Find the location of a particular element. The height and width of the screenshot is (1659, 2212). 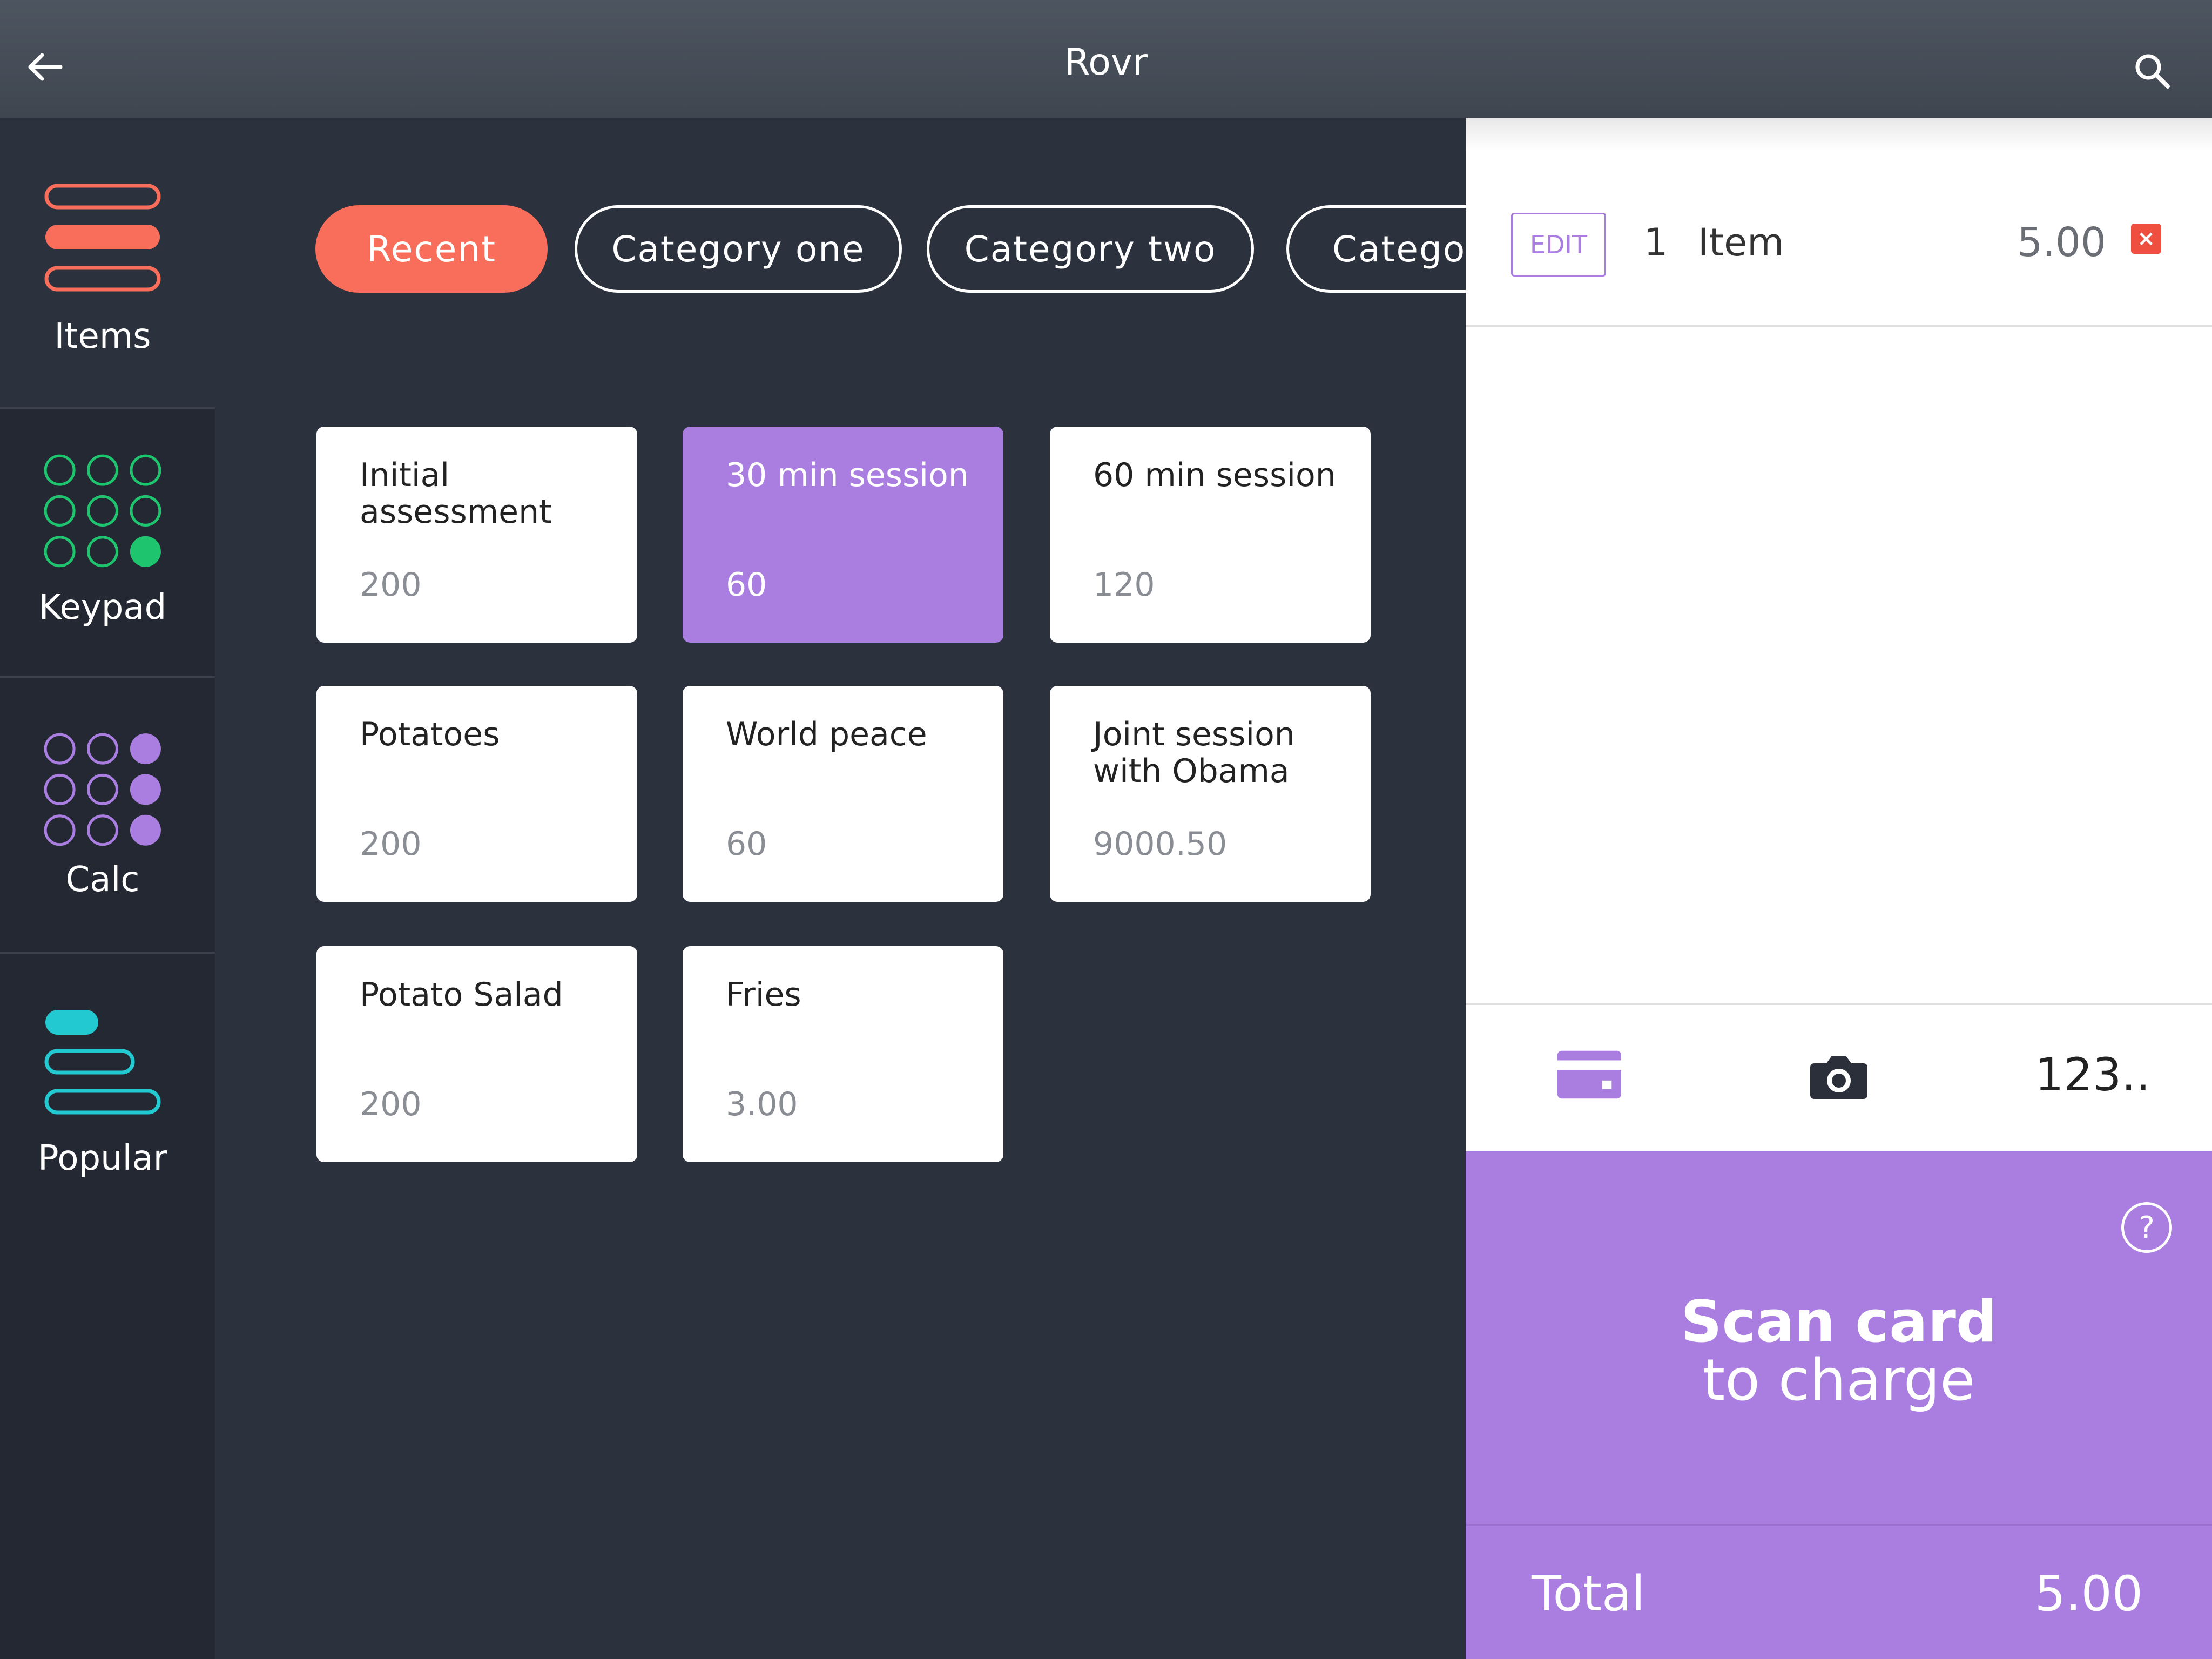

keypad-entry-label: 123.. is located at coordinates (2092, 1074).